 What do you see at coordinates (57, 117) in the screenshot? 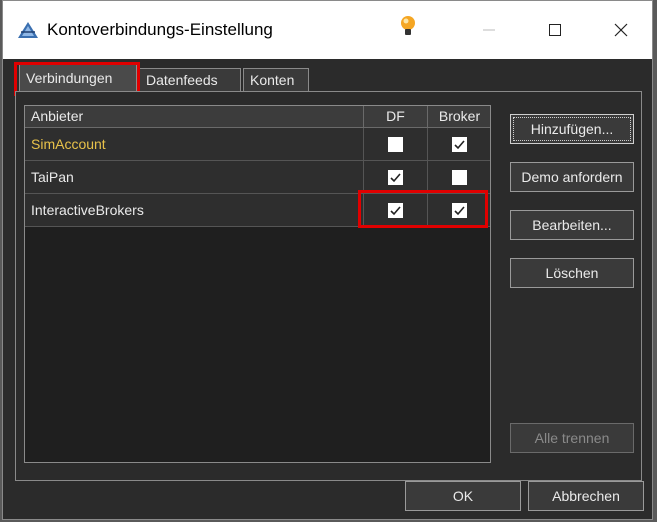
I see `column-header-anbieter: Anbieter` at bounding box center [57, 117].